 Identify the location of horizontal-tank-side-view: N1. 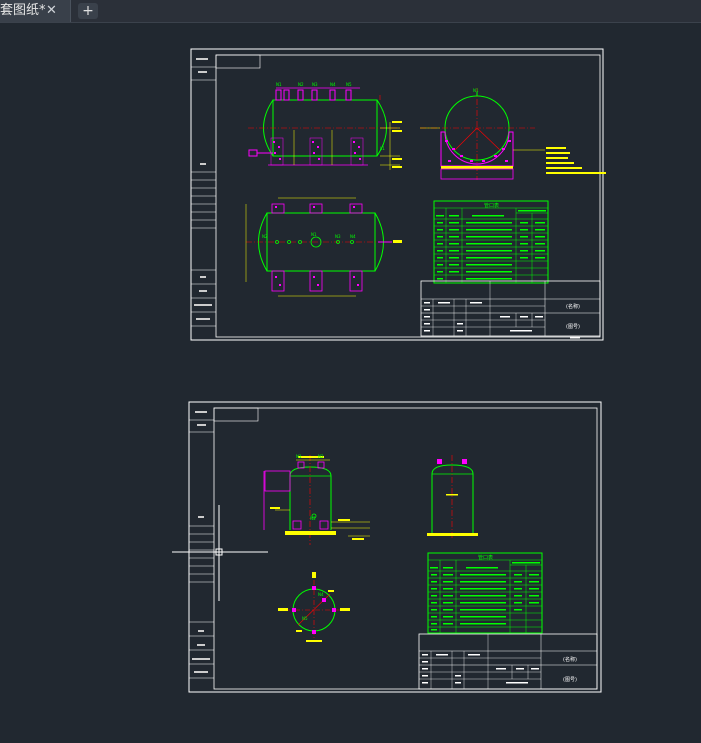
(513, 134).